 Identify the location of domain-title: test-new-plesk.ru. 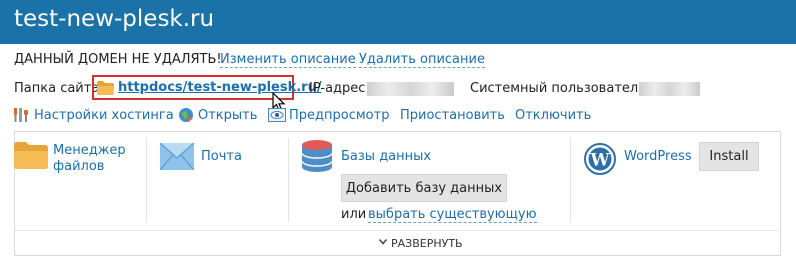
(114, 19).